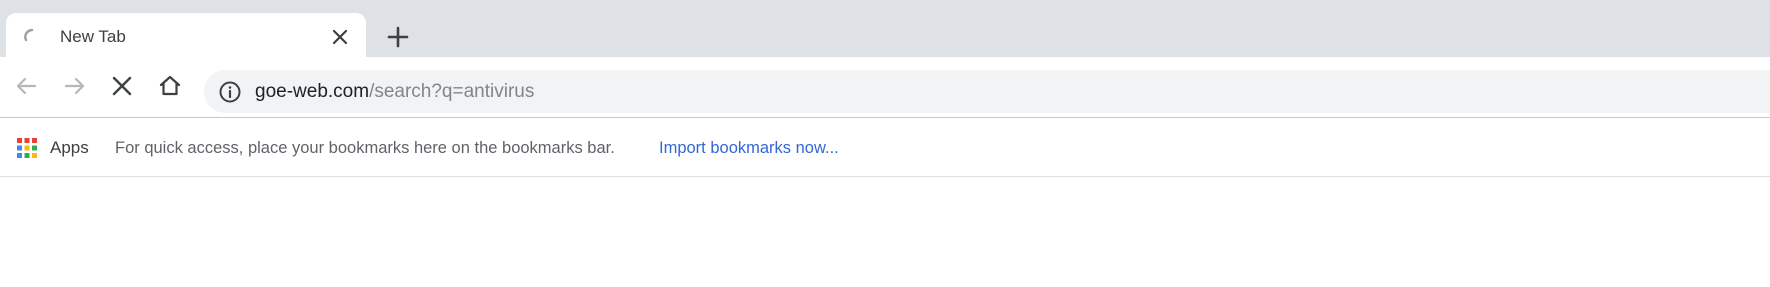 The width and height of the screenshot is (1770, 287). Describe the element at coordinates (398, 37) in the screenshot. I see `new-tab-plus-icon` at that location.